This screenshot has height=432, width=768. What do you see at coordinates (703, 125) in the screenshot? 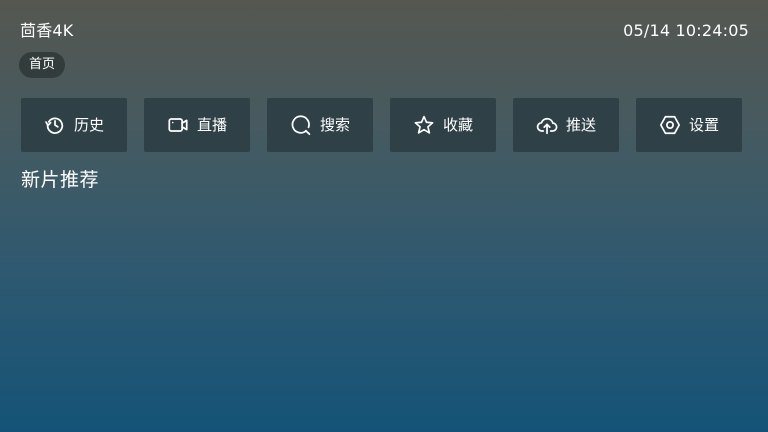
I see `settings-label: 设置` at bounding box center [703, 125].